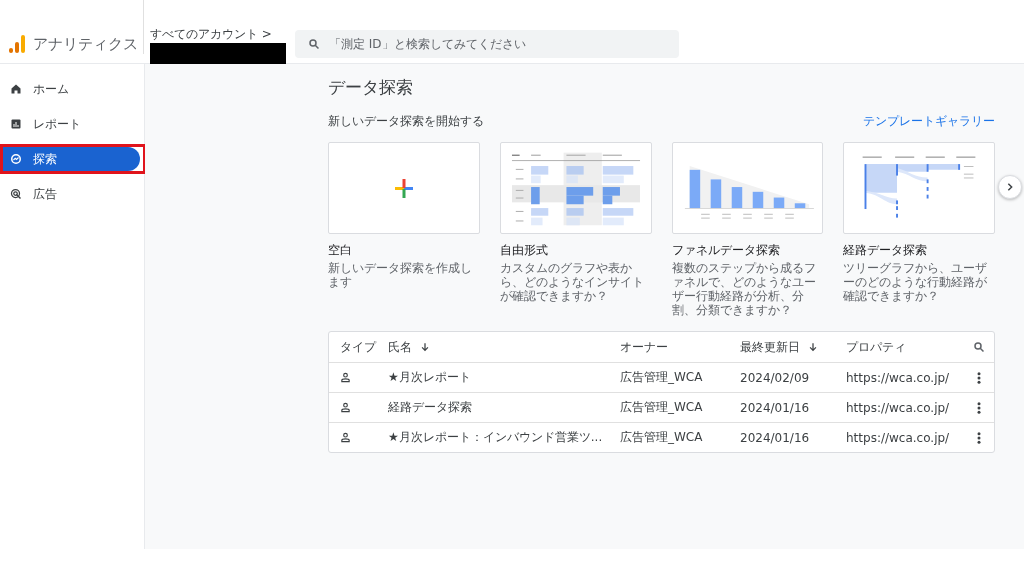  I want to click on home-icon, so click(16, 89).